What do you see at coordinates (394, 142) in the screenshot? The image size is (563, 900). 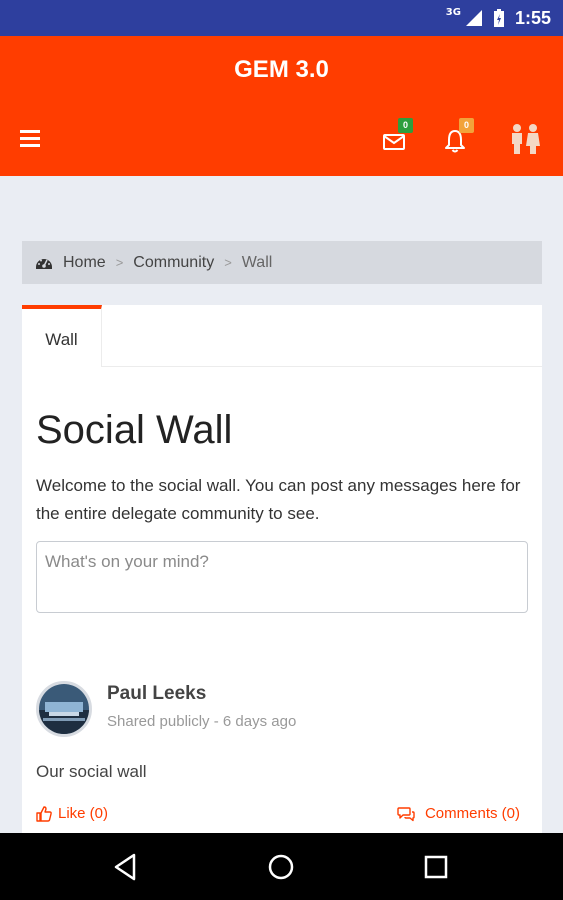 I see `envelope-icon` at bounding box center [394, 142].